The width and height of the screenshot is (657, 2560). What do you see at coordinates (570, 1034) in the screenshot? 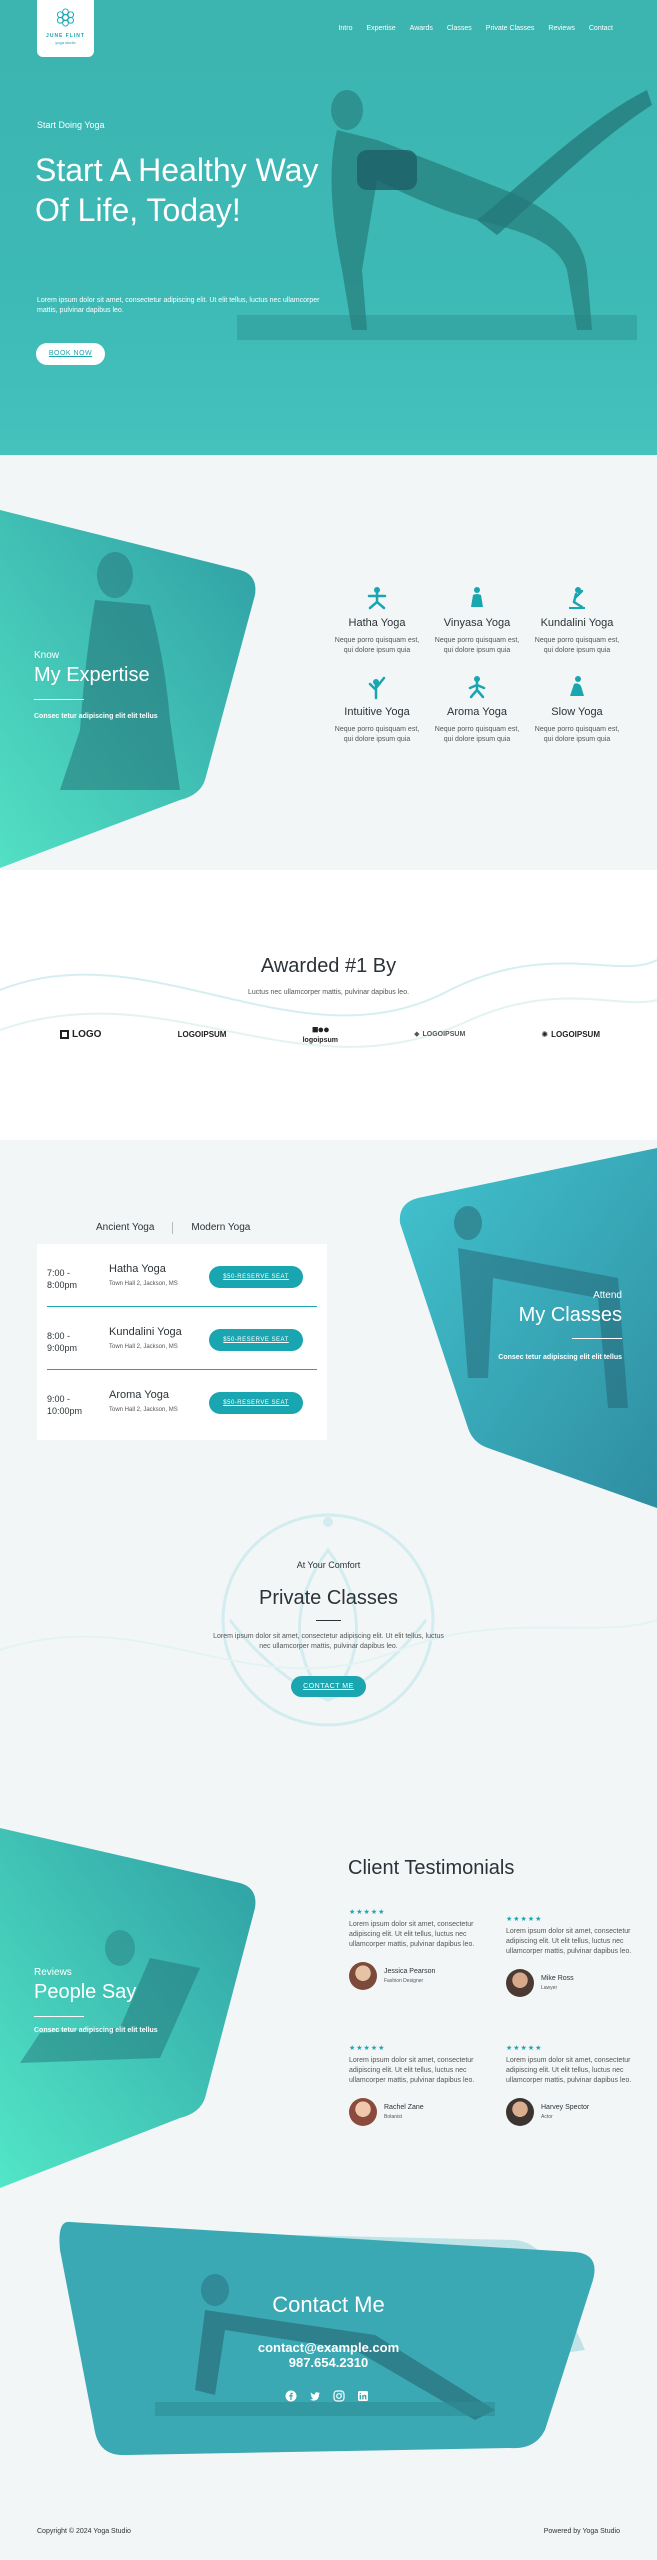
I see `award-logo: ✺ LOGOIPSUM` at bounding box center [570, 1034].